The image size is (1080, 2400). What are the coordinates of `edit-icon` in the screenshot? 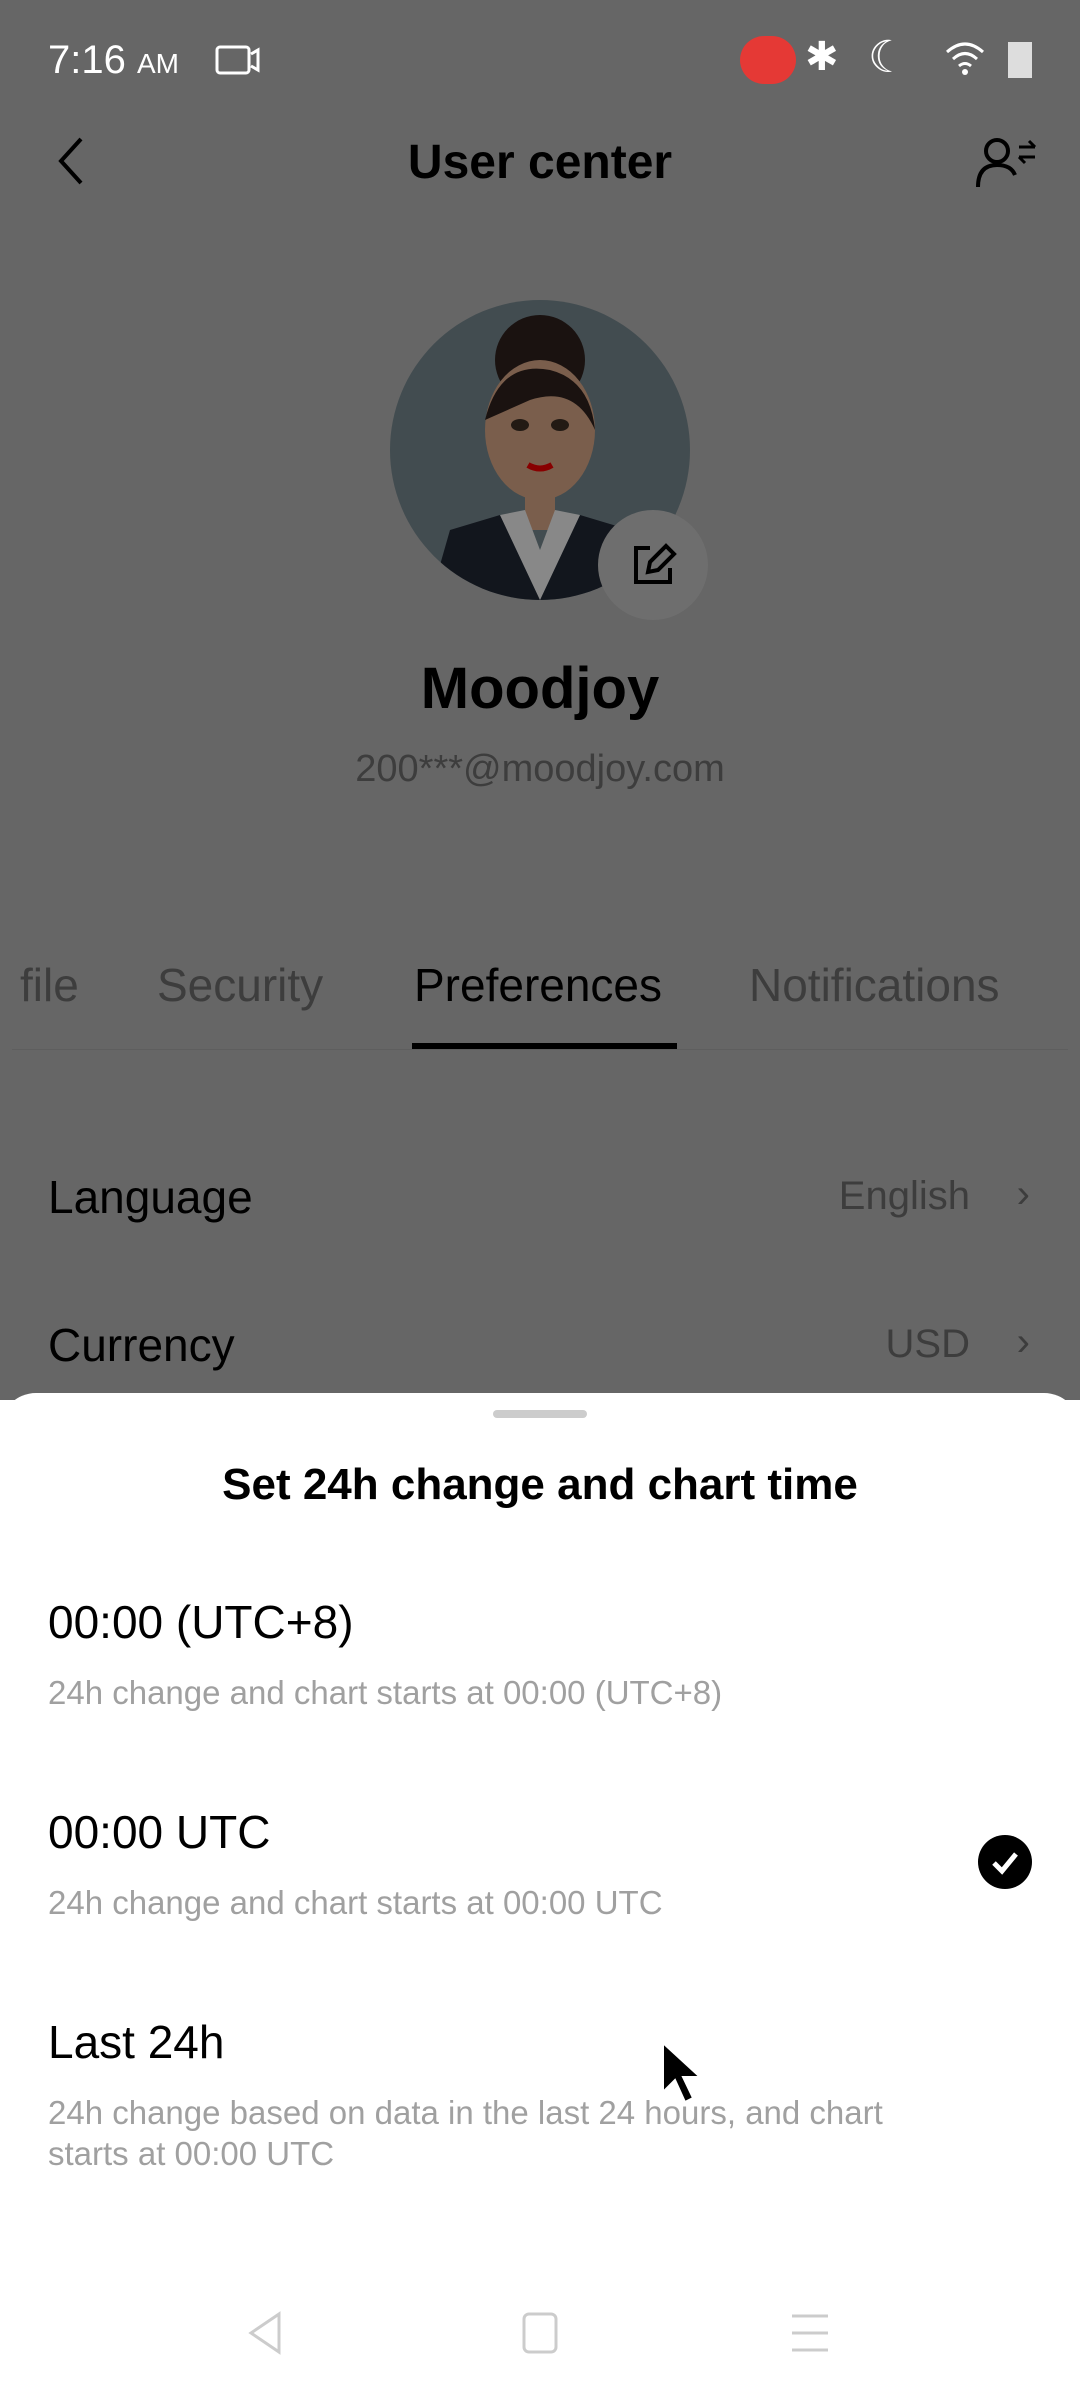 It's located at (655, 563).